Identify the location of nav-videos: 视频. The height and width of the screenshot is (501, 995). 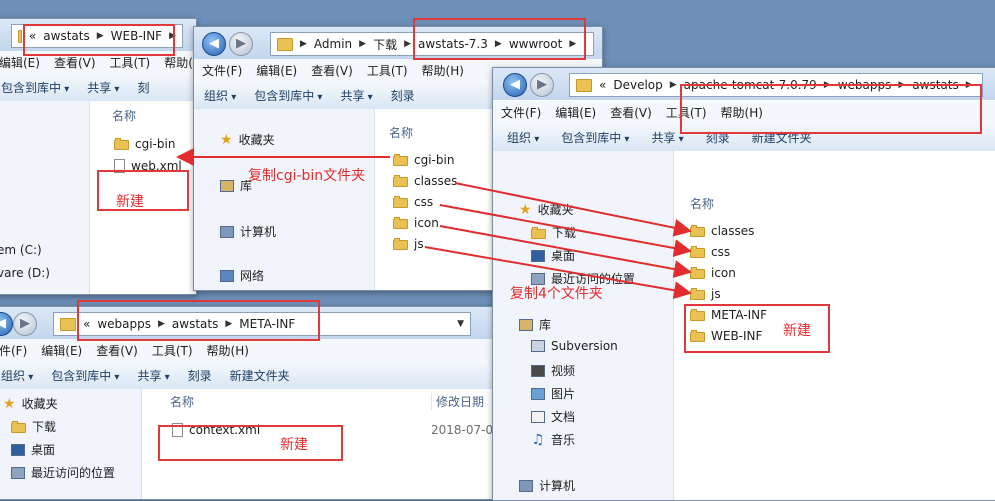
(553, 370).